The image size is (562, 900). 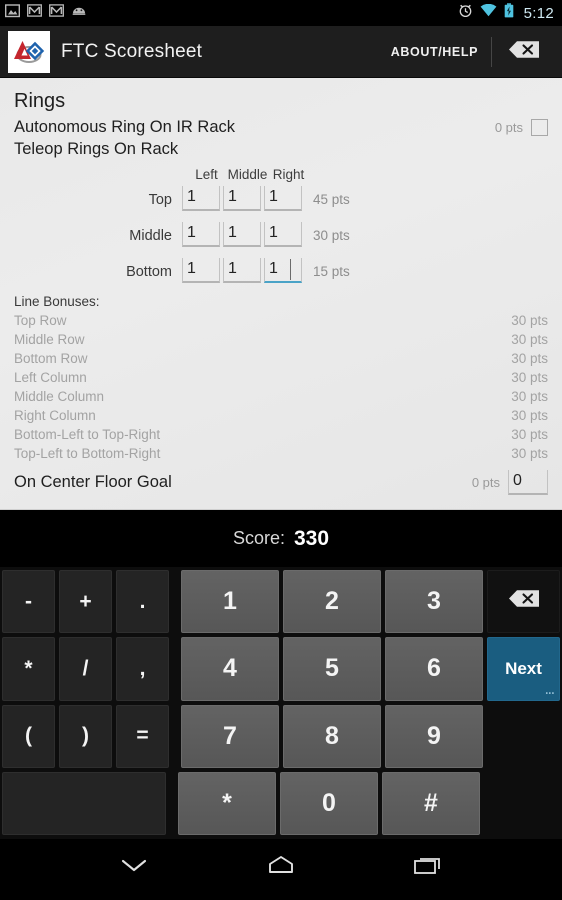 I want to click on hide-keyboard-icon, so click(x=134, y=867).